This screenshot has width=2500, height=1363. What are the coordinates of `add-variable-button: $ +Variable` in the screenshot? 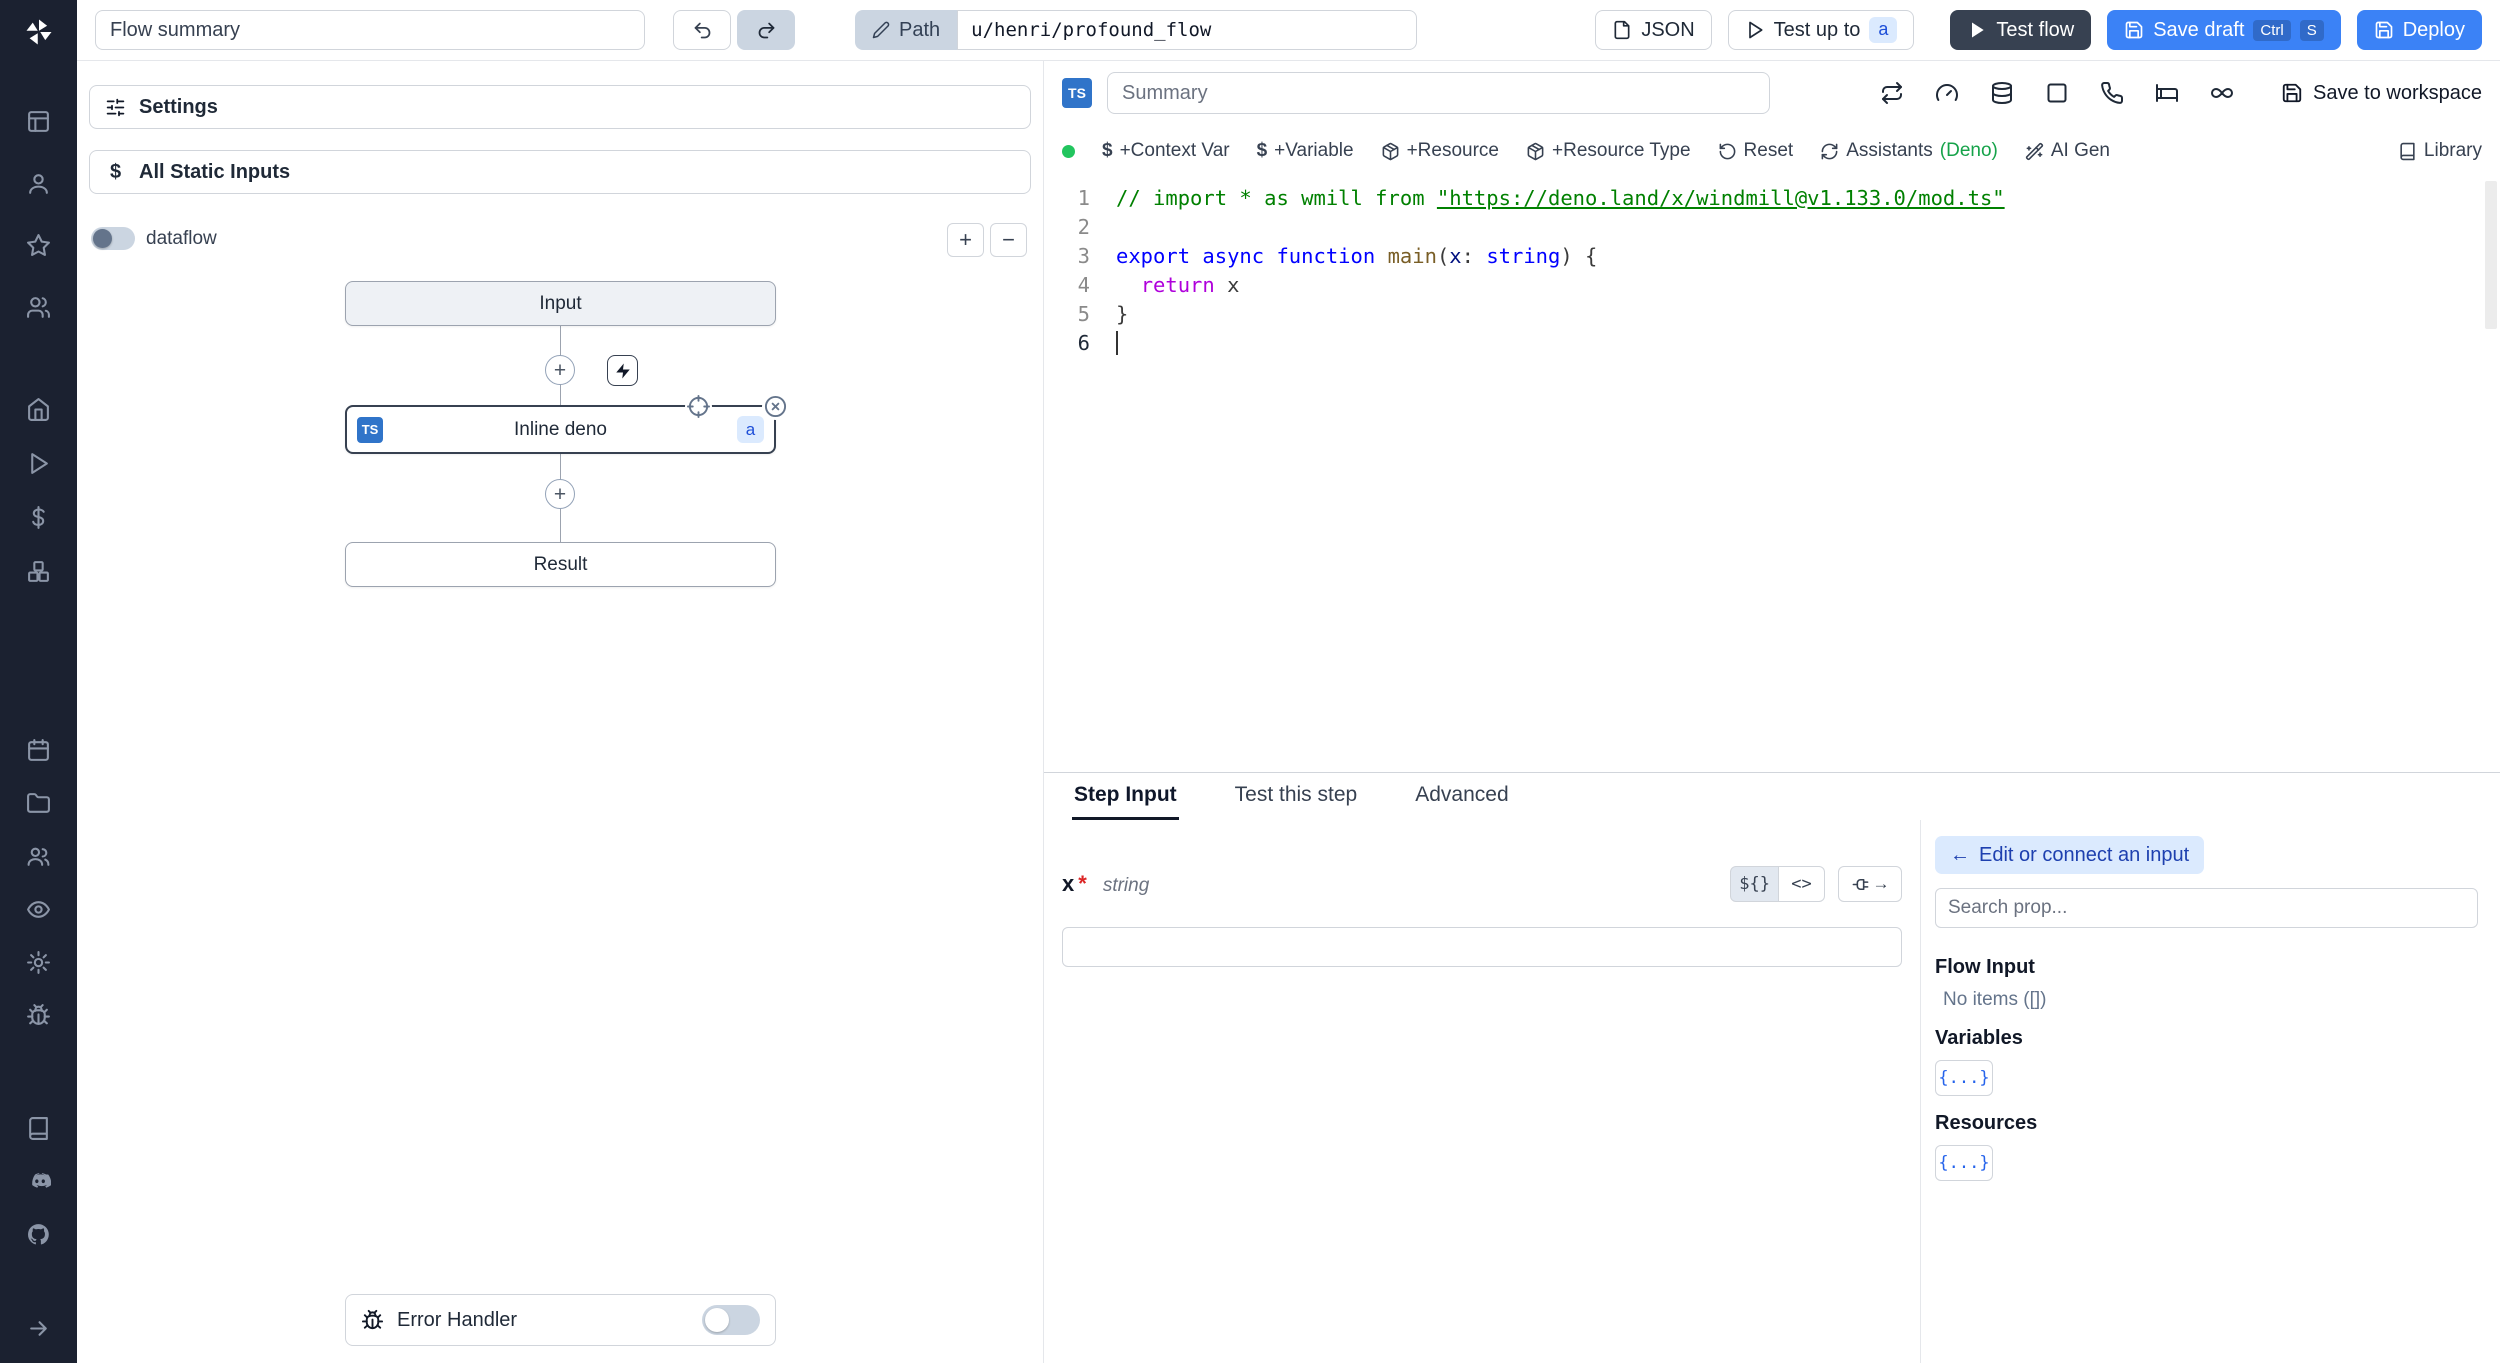 It's located at (1305, 151).